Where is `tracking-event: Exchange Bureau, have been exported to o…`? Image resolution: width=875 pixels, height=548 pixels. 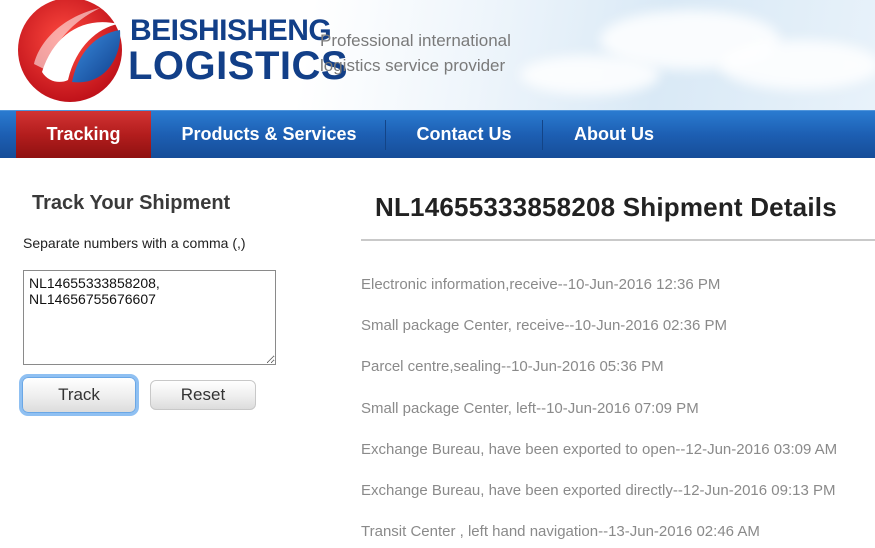 tracking-event: Exchange Bureau, have been exported to o… is located at coordinates (599, 449).